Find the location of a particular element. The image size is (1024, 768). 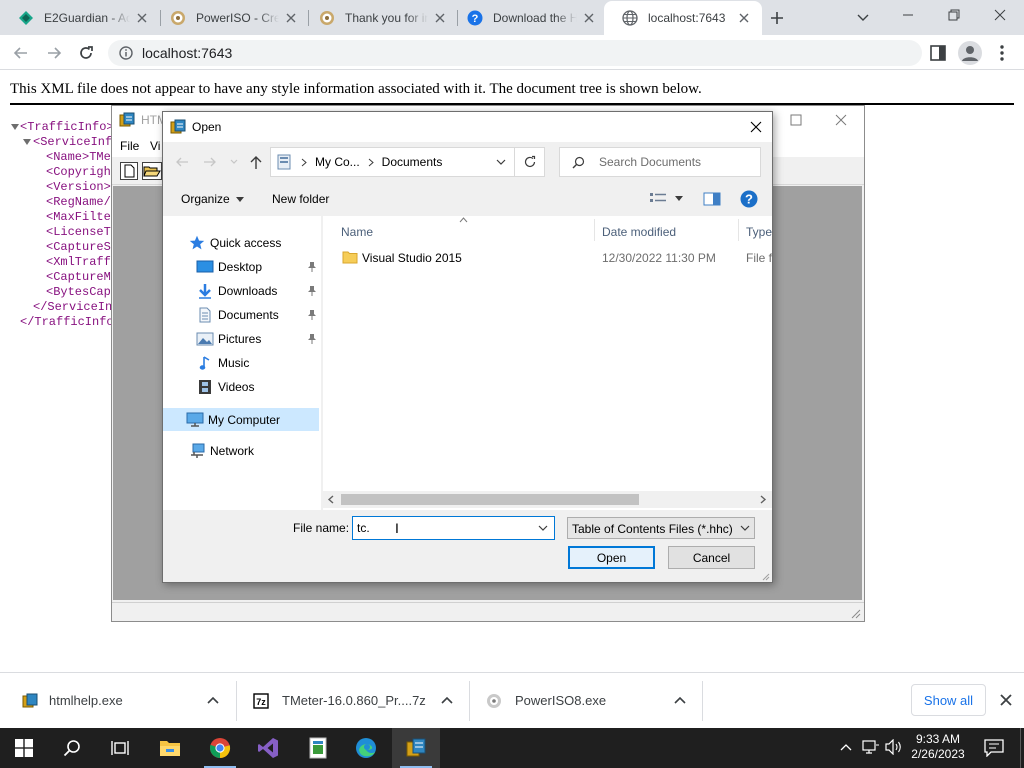

scroll-left-icon is located at coordinates (331, 499).